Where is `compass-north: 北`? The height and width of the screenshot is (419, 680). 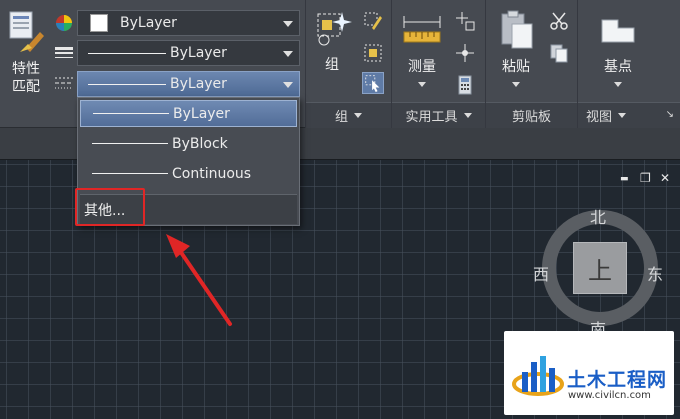
compass-north: 北 is located at coordinates (598, 216).